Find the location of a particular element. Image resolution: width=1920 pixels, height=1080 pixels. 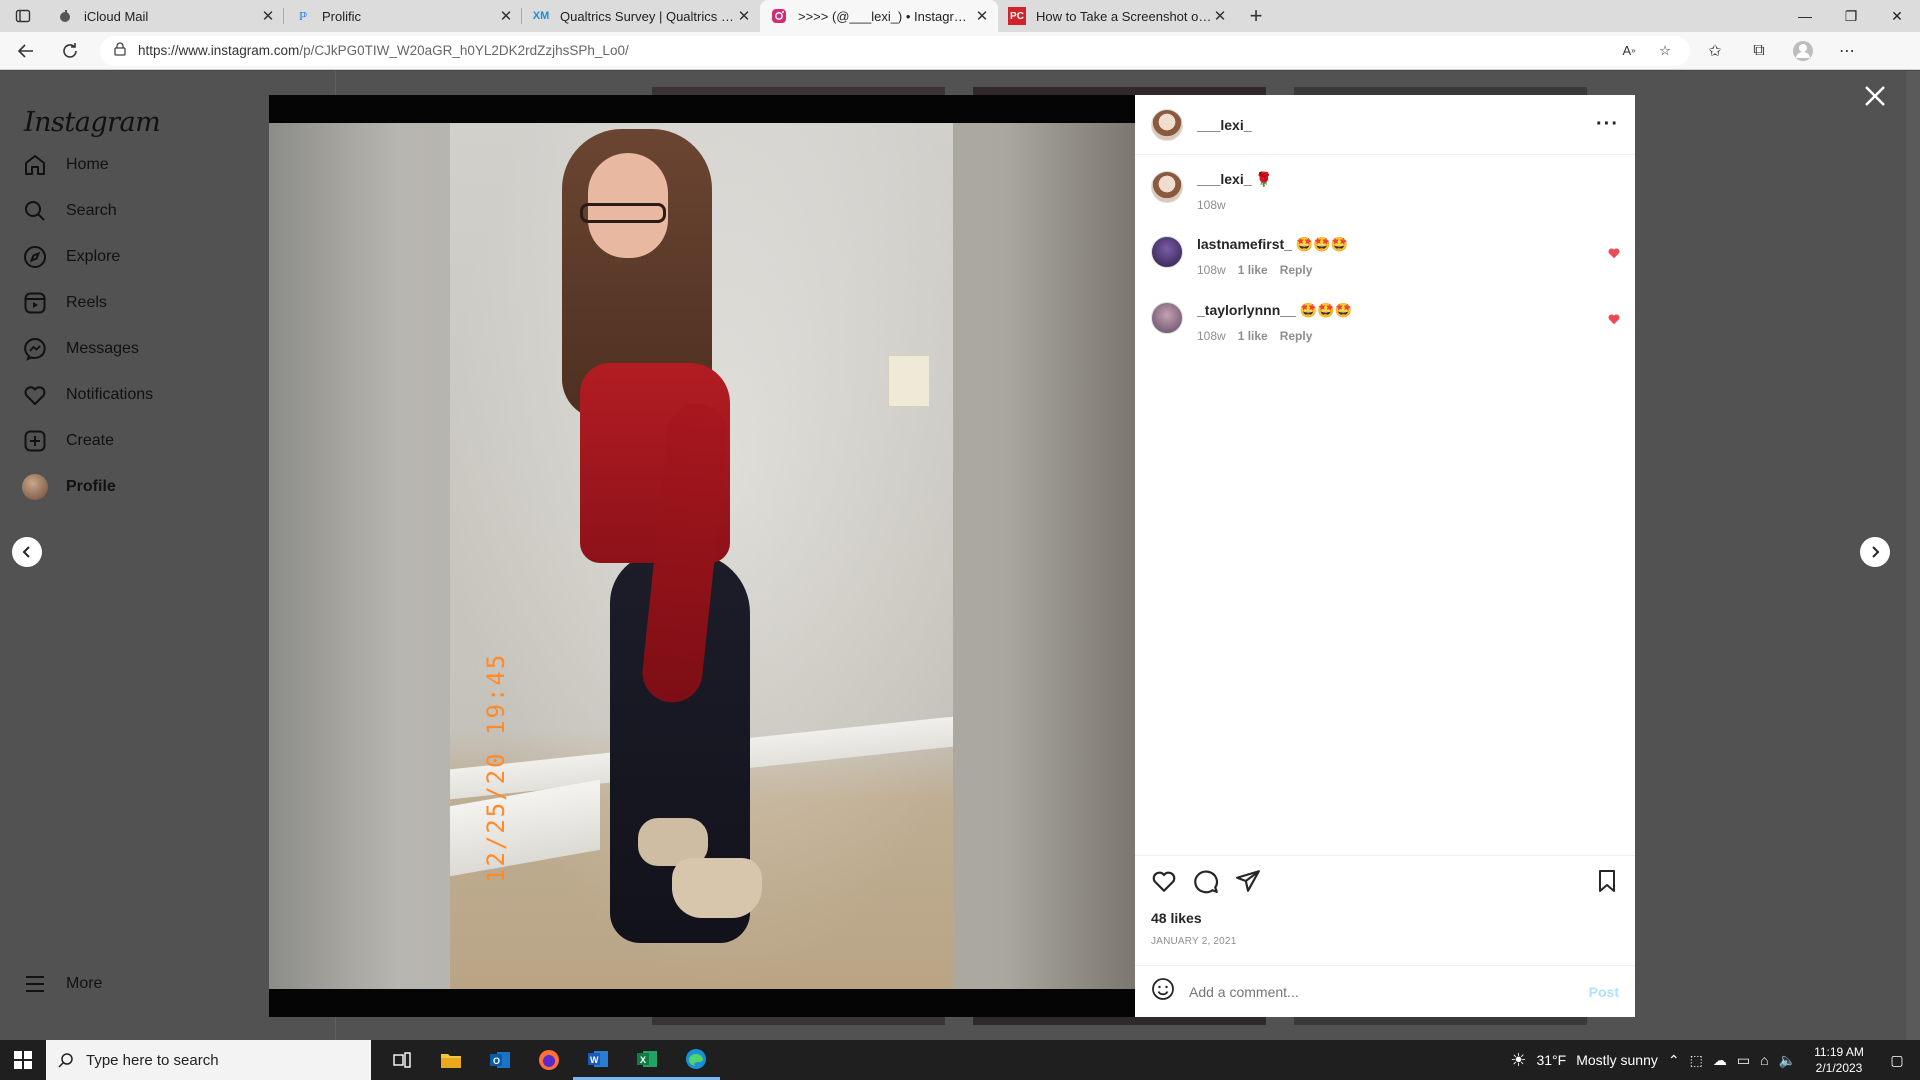

instagram-logo: Instagram is located at coordinates (92, 122).